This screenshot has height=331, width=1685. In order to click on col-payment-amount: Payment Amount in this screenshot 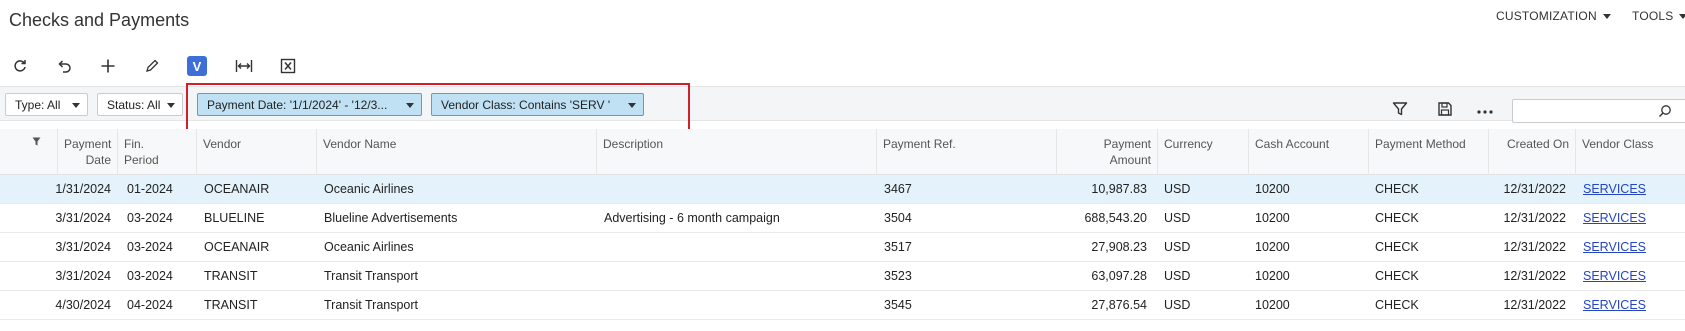, I will do `click(1106, 152)`.